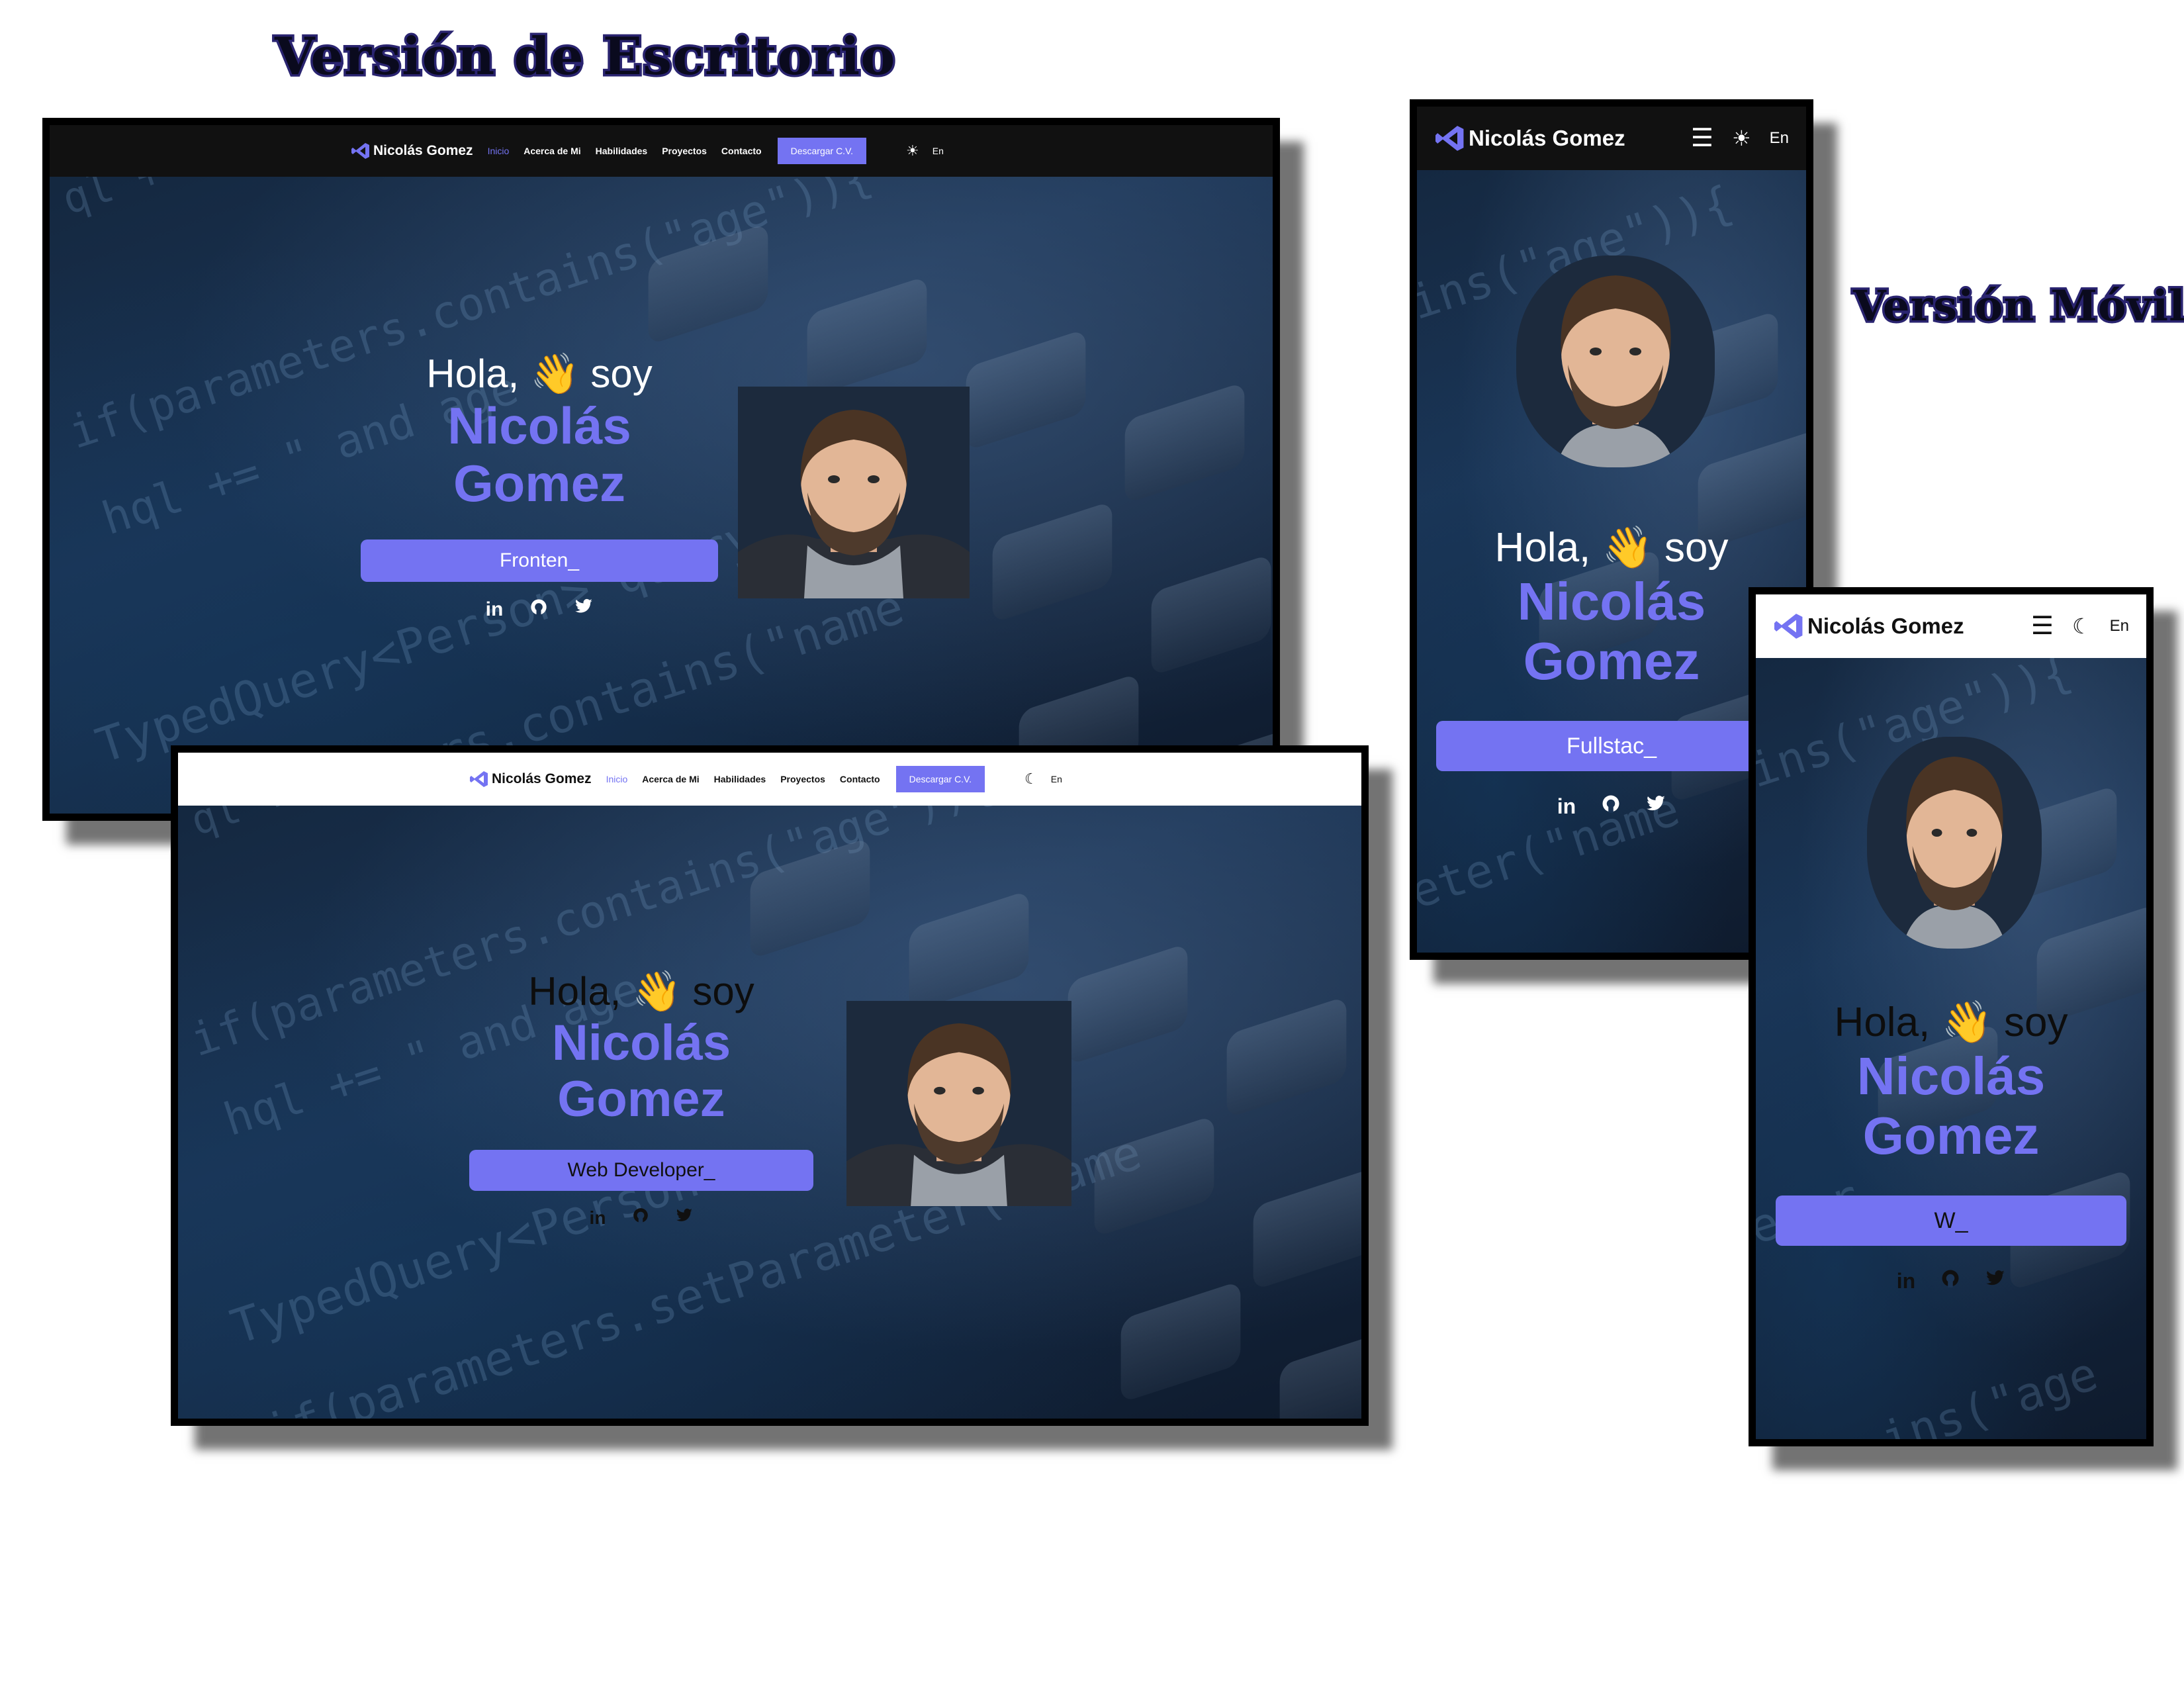 This screenshot has height=1688, width=2184. Describe the element at coordinates (539, 560) in the screenshot. I see `typed-role-button: Fronten_` at that location.